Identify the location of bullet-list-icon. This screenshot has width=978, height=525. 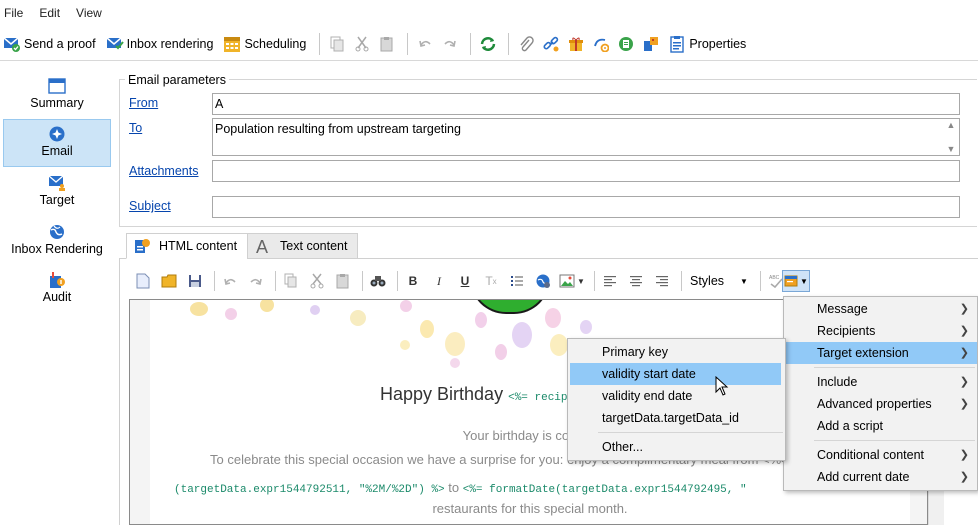
(517, 281).